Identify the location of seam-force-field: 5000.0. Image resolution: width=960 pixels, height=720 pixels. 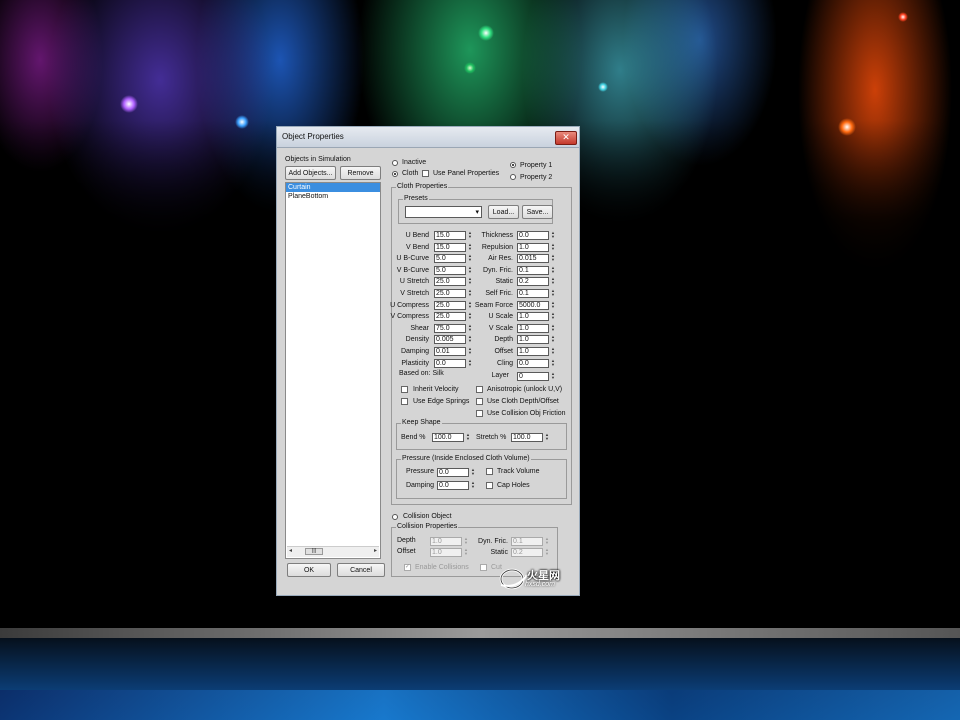
(533, 305).